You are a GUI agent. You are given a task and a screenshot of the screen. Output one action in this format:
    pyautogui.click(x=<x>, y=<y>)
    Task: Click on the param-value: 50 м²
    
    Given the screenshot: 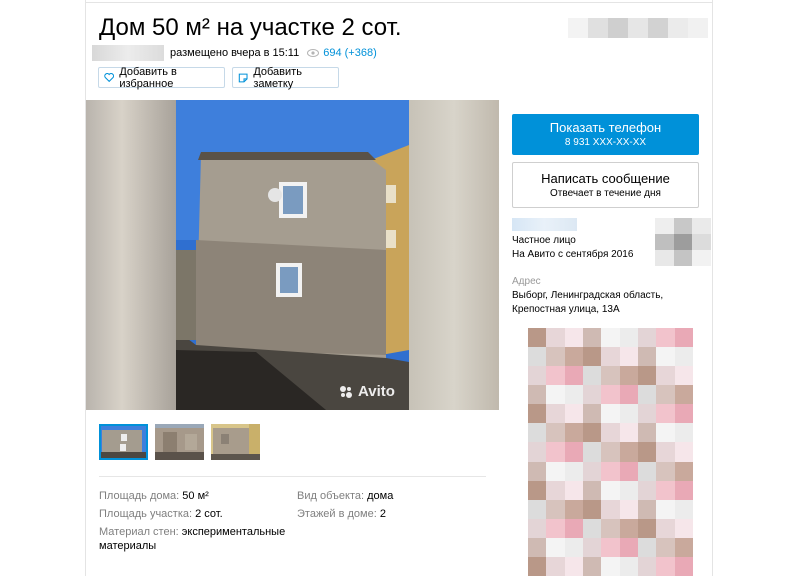 What is the action you would take?
    pyautogui.click(x=195, y=496)
    